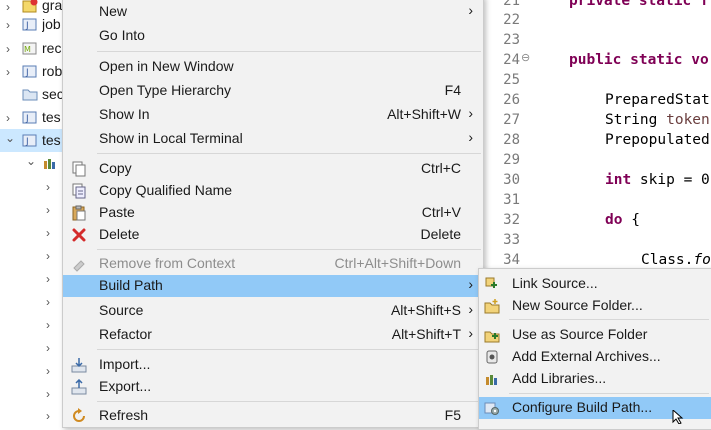 The image size is (711, 430). I want to click on menu-item-shortcut: Delete, so click(440, 234).